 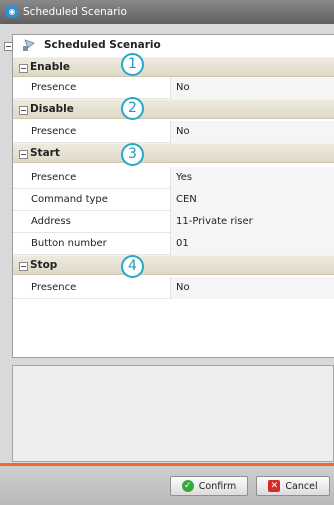 What do you see at coordinates (132, 108) in the screenshot?
I see `callout-badge: 2` at bounding box center [132, 108].